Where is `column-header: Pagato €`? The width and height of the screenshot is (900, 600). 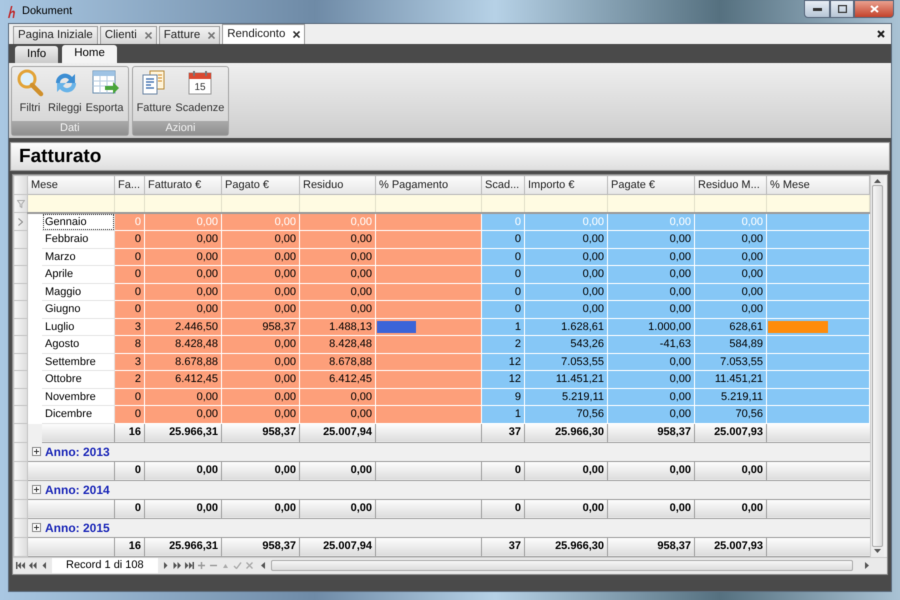
column-header: Pagato € is located at coordinates (261, 185).